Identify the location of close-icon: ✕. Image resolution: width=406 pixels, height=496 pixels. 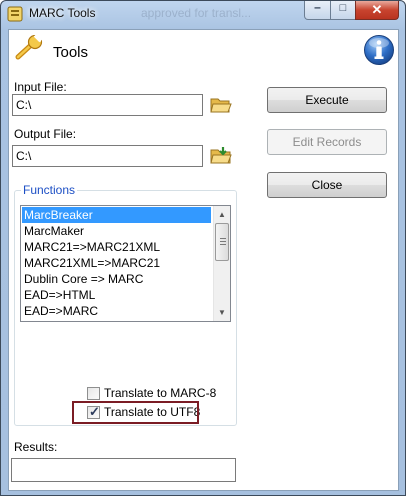
(377, 9).